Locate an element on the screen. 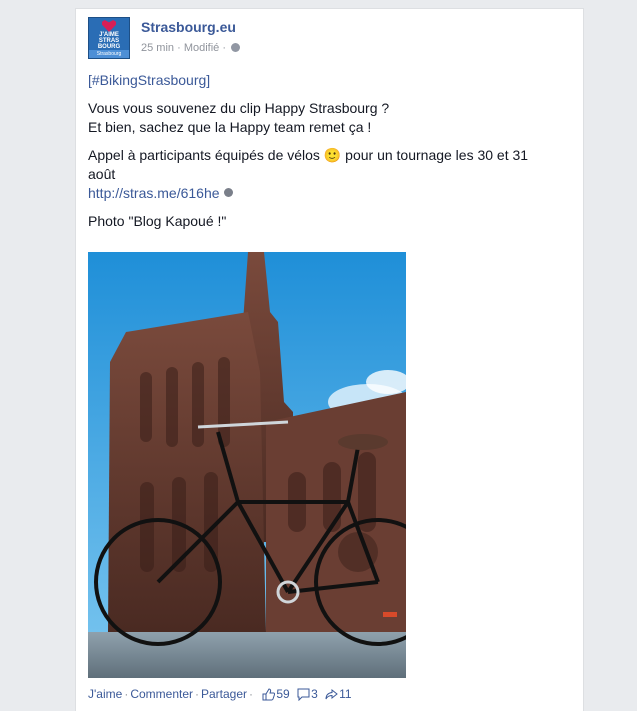 This screenshot has height=711, width=637. avatar-logo-text: J'AIME STRAS BOURG is located at coordinates (109, 41).